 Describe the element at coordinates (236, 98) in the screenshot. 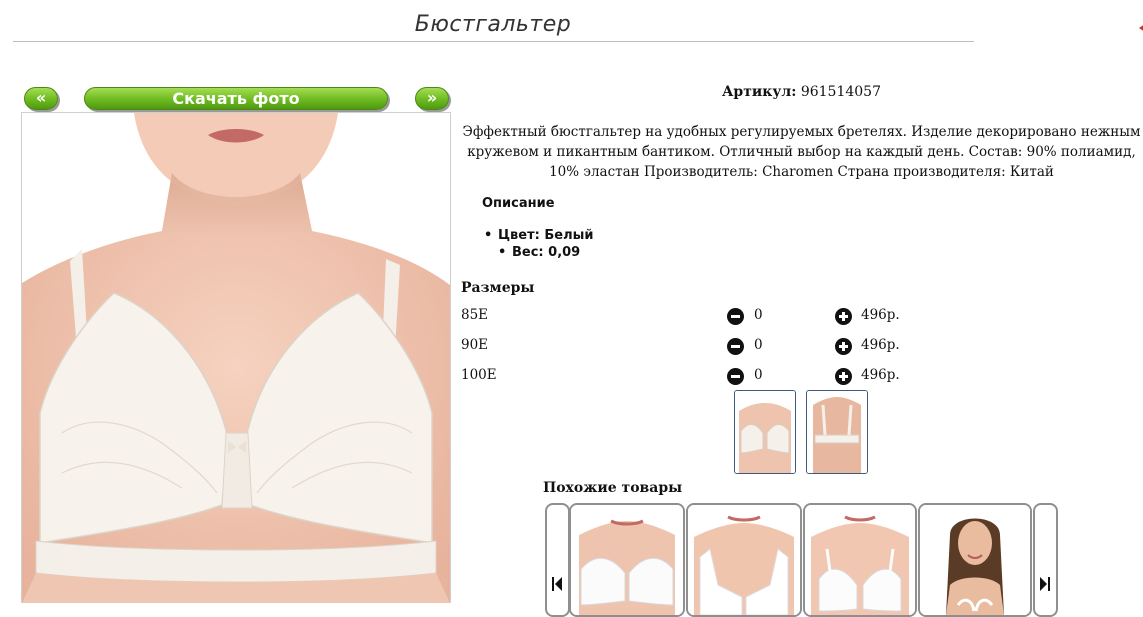

I see `download-photo-button: Скачать фото` at that location.